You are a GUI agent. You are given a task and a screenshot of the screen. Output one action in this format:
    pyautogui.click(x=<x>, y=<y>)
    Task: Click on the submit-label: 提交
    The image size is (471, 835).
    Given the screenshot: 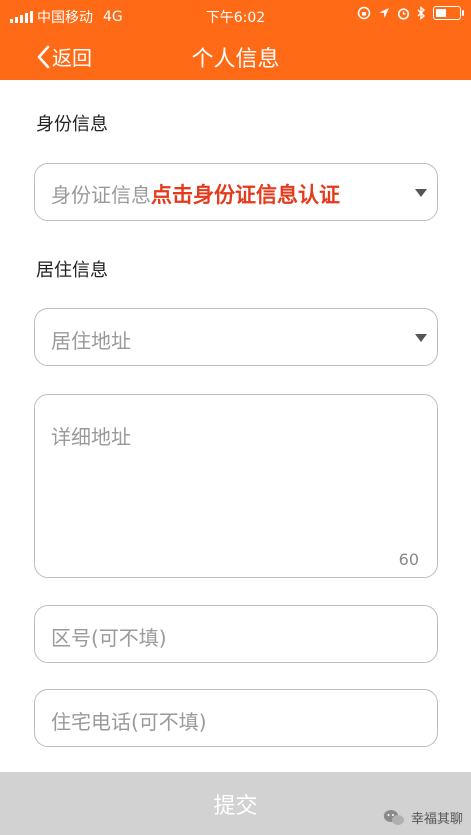 What is the action you would take?
    pyautogui.click(x=235, y=806)
    